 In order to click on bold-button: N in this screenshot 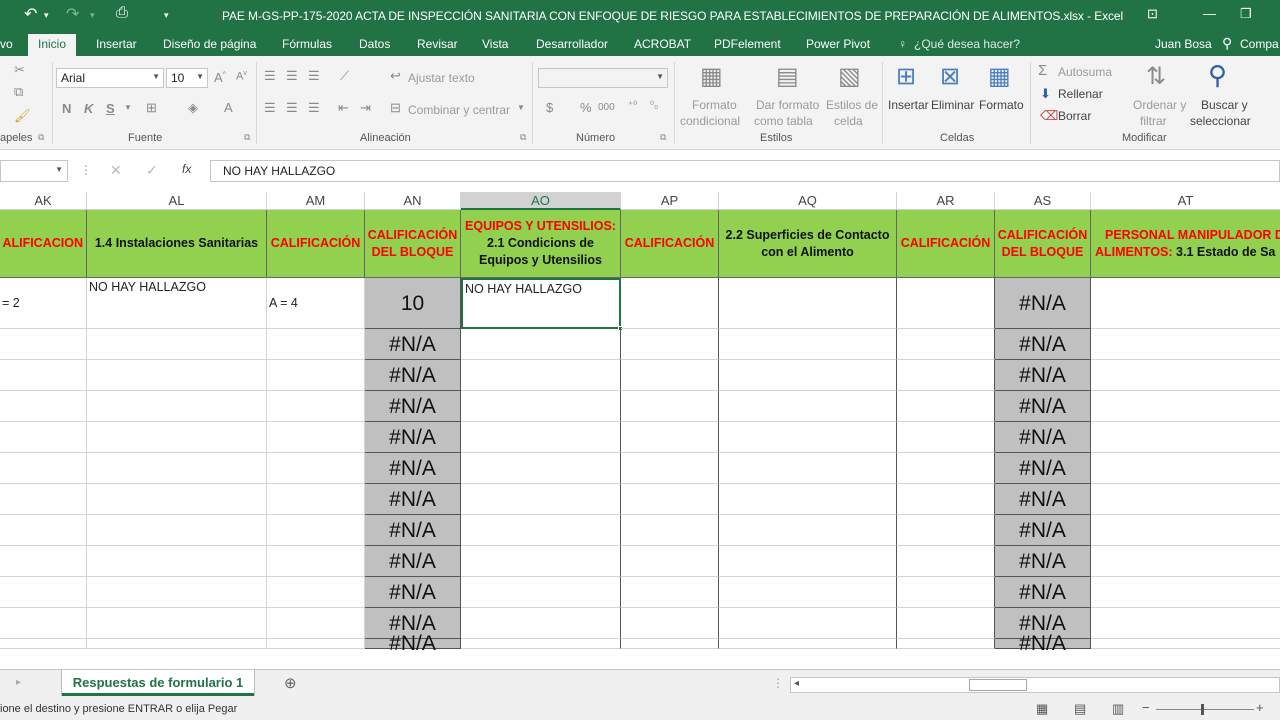, I will do `click(66, 108)`.